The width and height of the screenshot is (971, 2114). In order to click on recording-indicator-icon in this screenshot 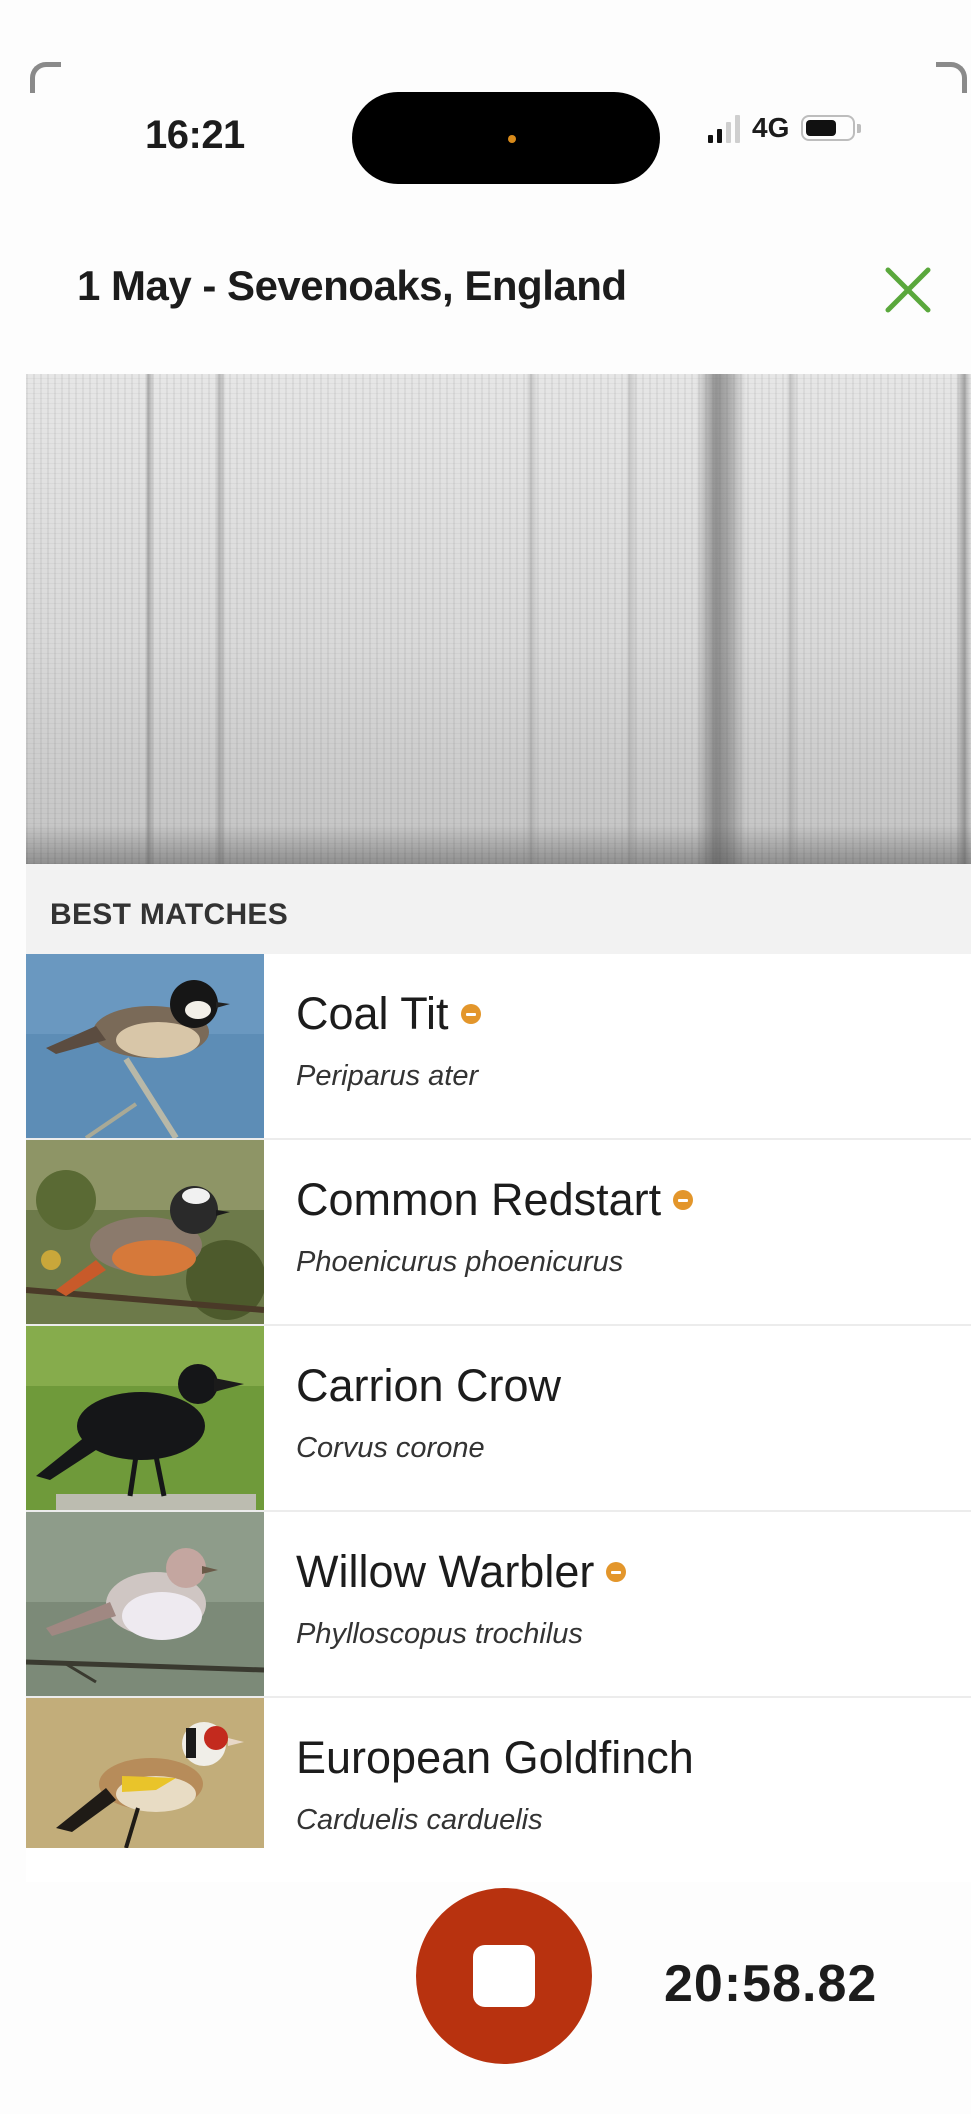, I will do `click(512, 139)`.